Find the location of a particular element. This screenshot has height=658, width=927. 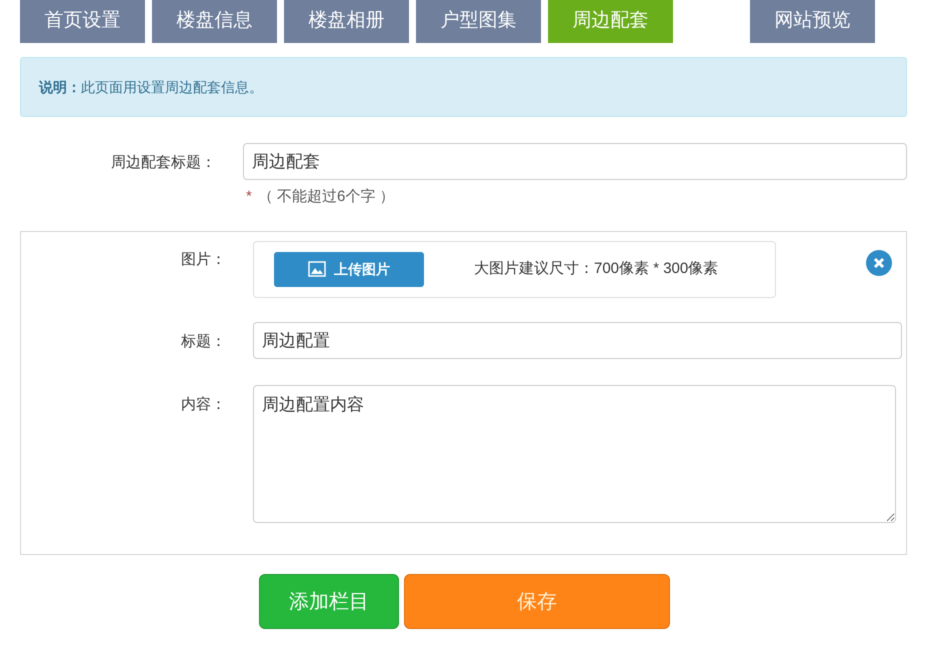

preview-tab: 网站预览 is located at coordinates (812, 21).